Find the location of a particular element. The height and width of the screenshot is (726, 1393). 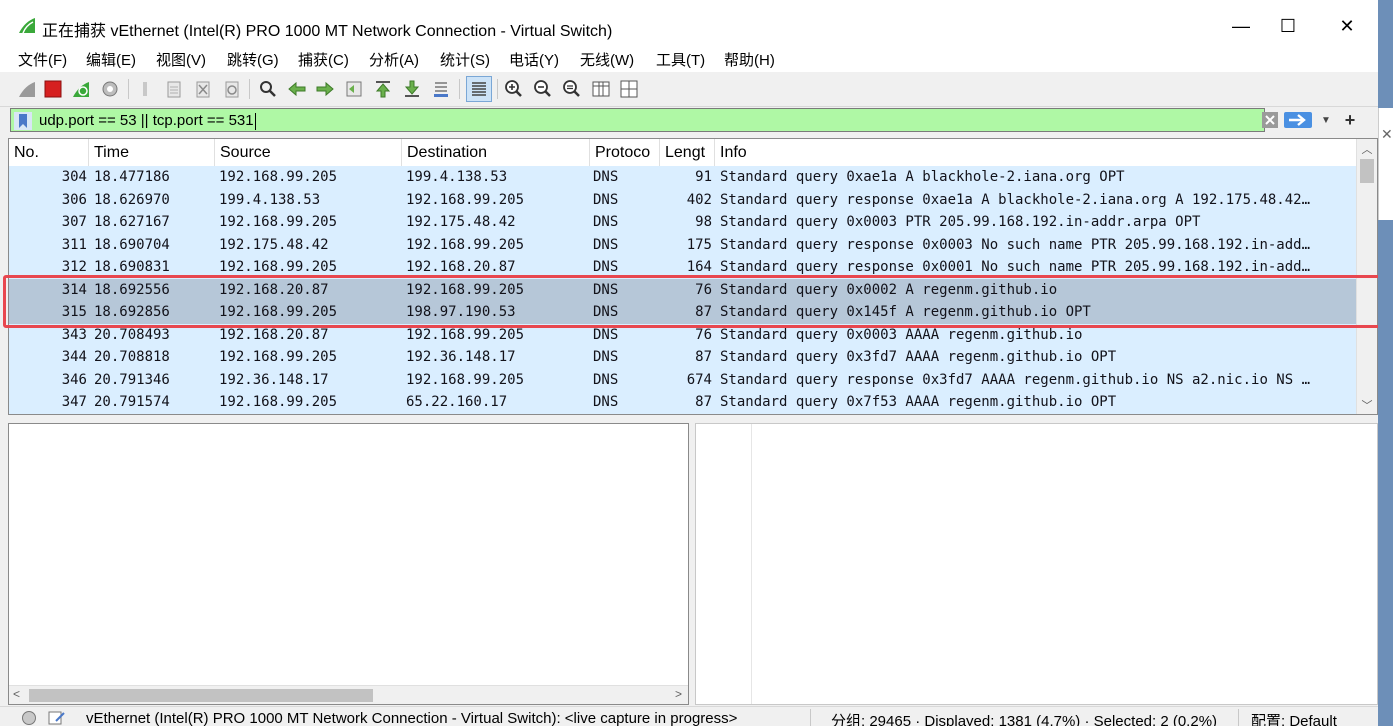

go-back-icon is located at coordinates (297, 89).